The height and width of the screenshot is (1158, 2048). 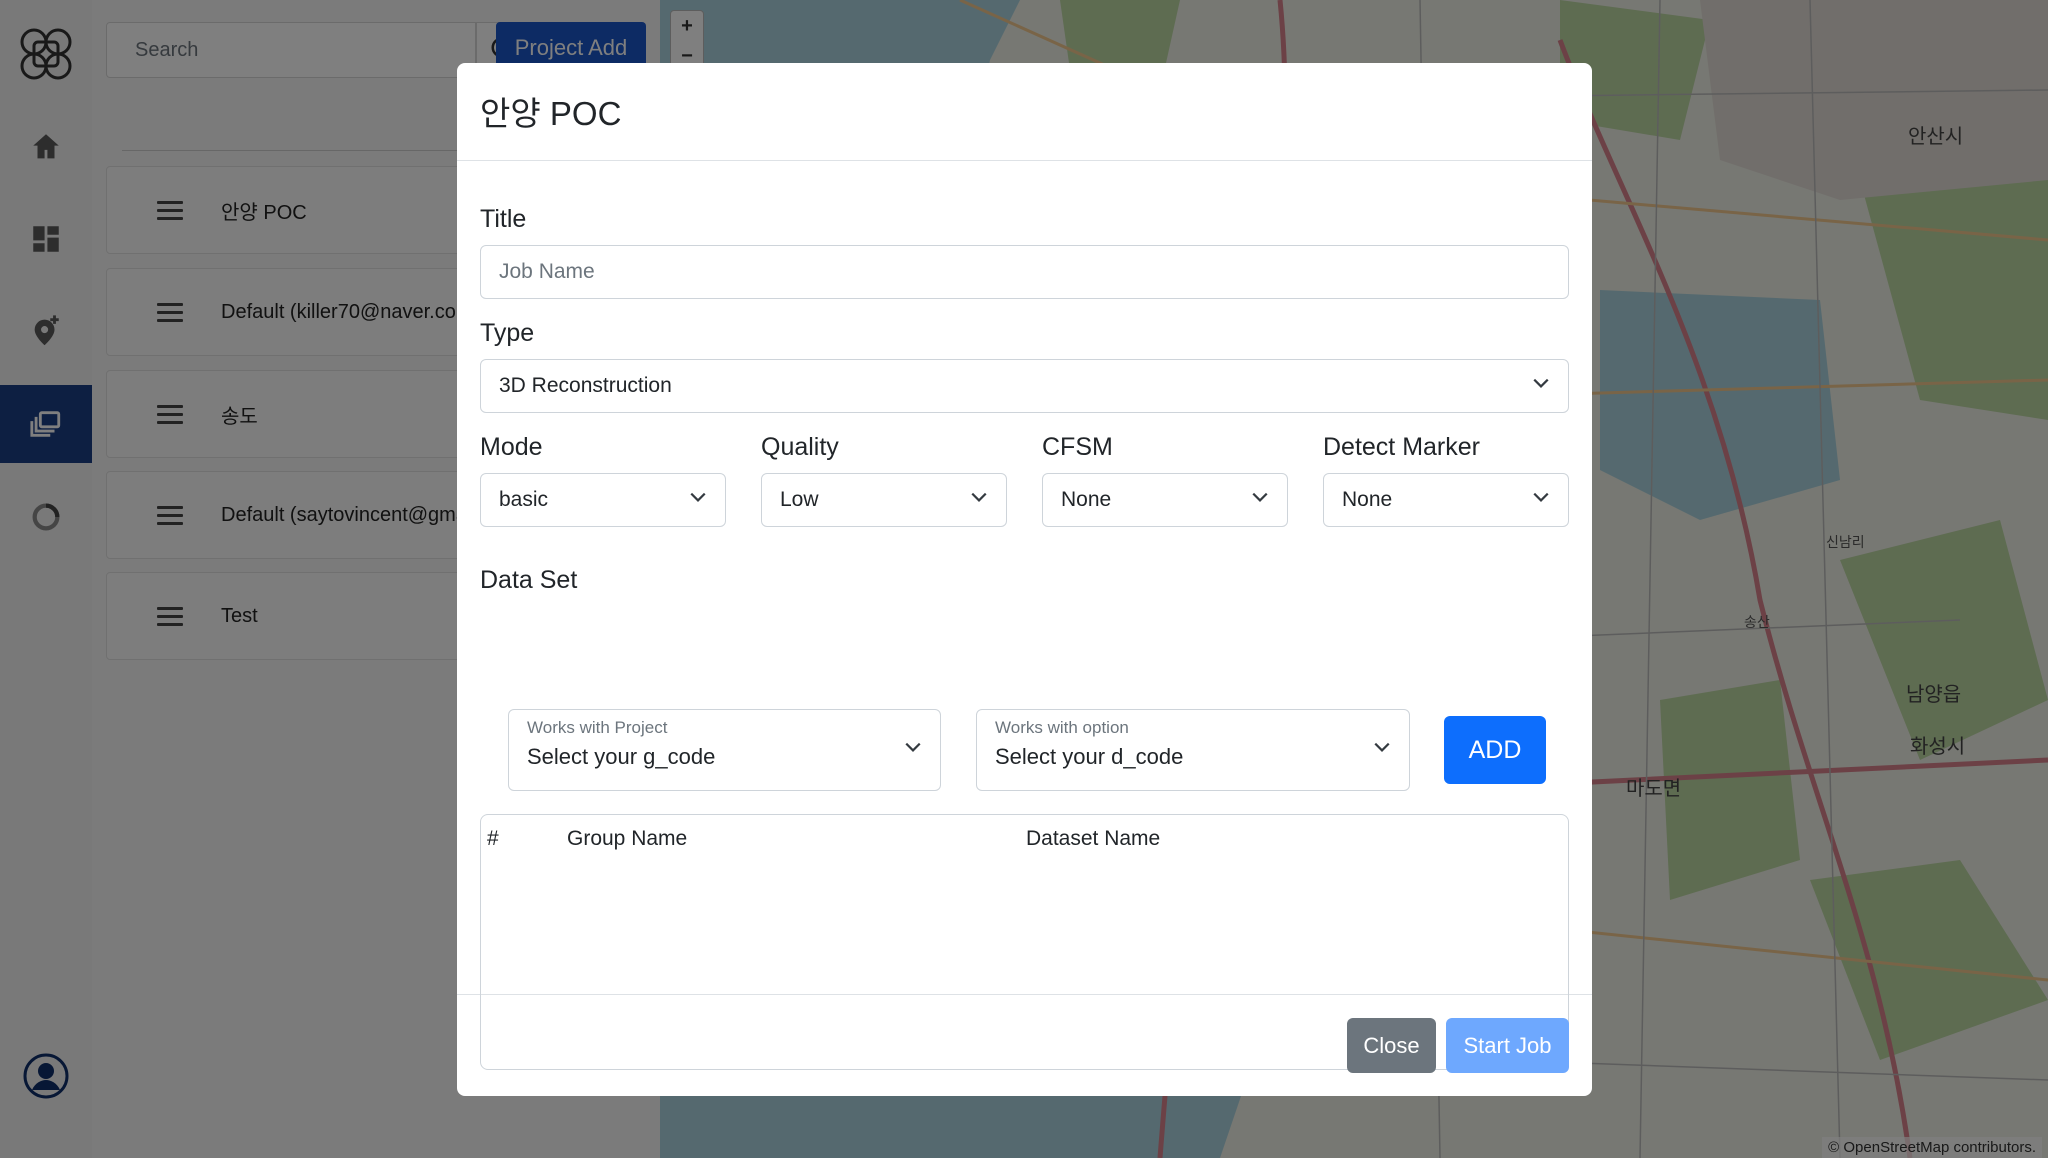 I want to click on quality-label: Quality, so click(x=800, y=447).